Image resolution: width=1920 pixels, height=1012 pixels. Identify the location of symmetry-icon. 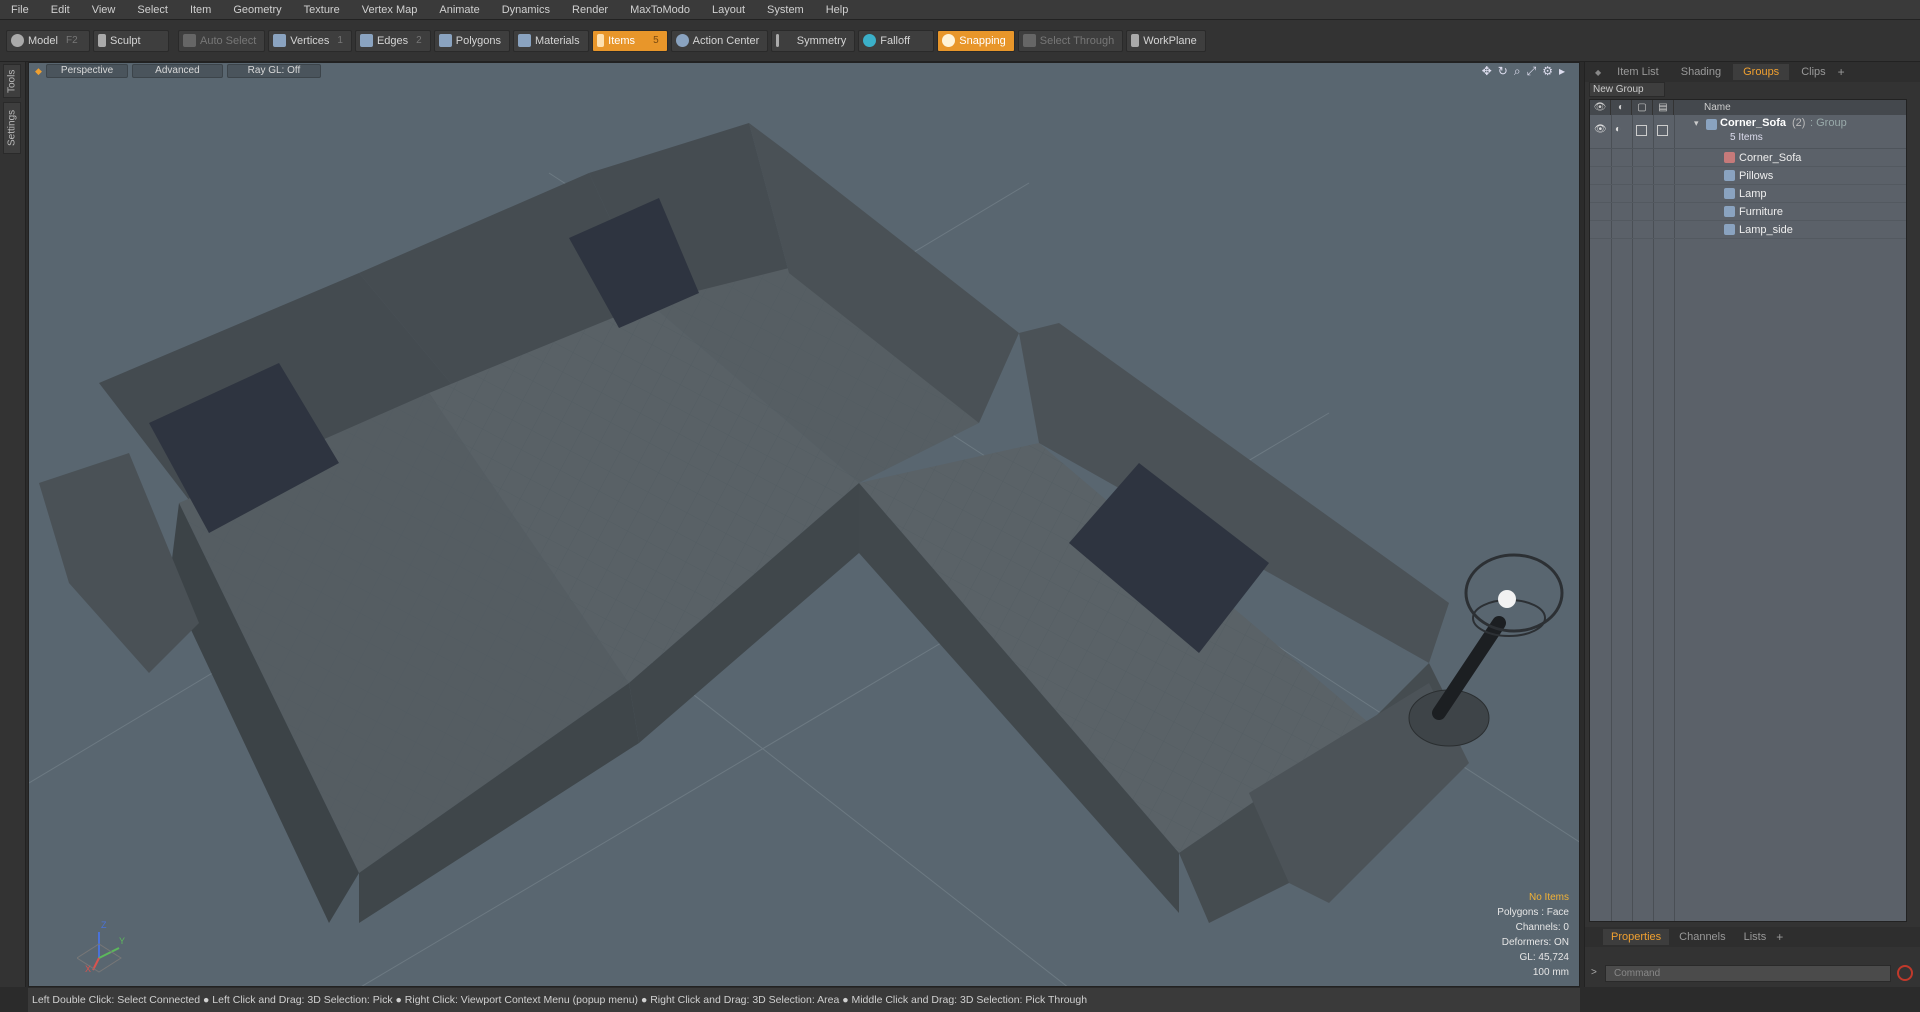
(777, 40).